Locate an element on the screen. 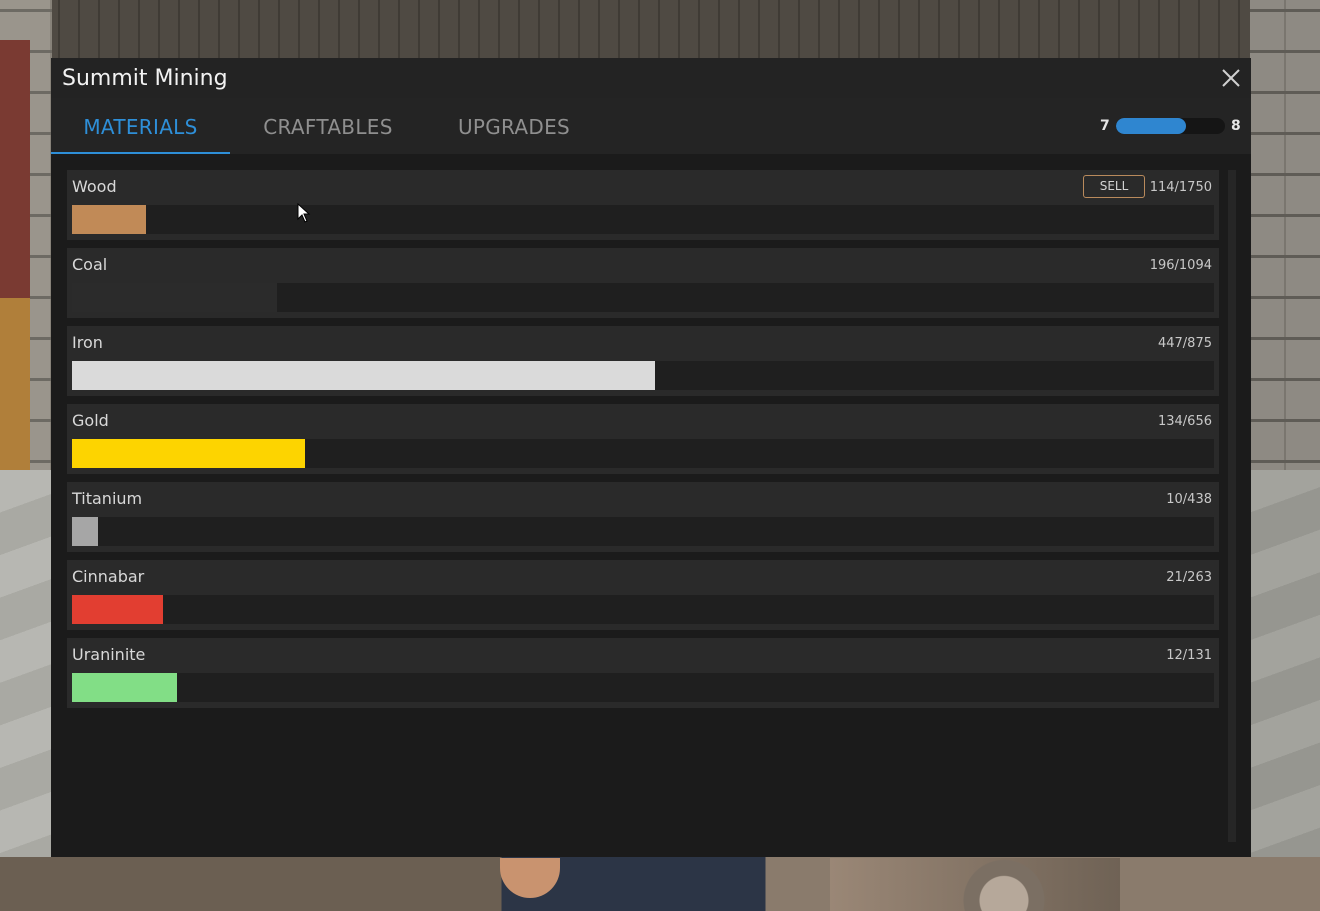 The width and height of the screenshot is (1320, 911). material-row-coal: Coal 196/1094 is located at coordinates (643, 283).